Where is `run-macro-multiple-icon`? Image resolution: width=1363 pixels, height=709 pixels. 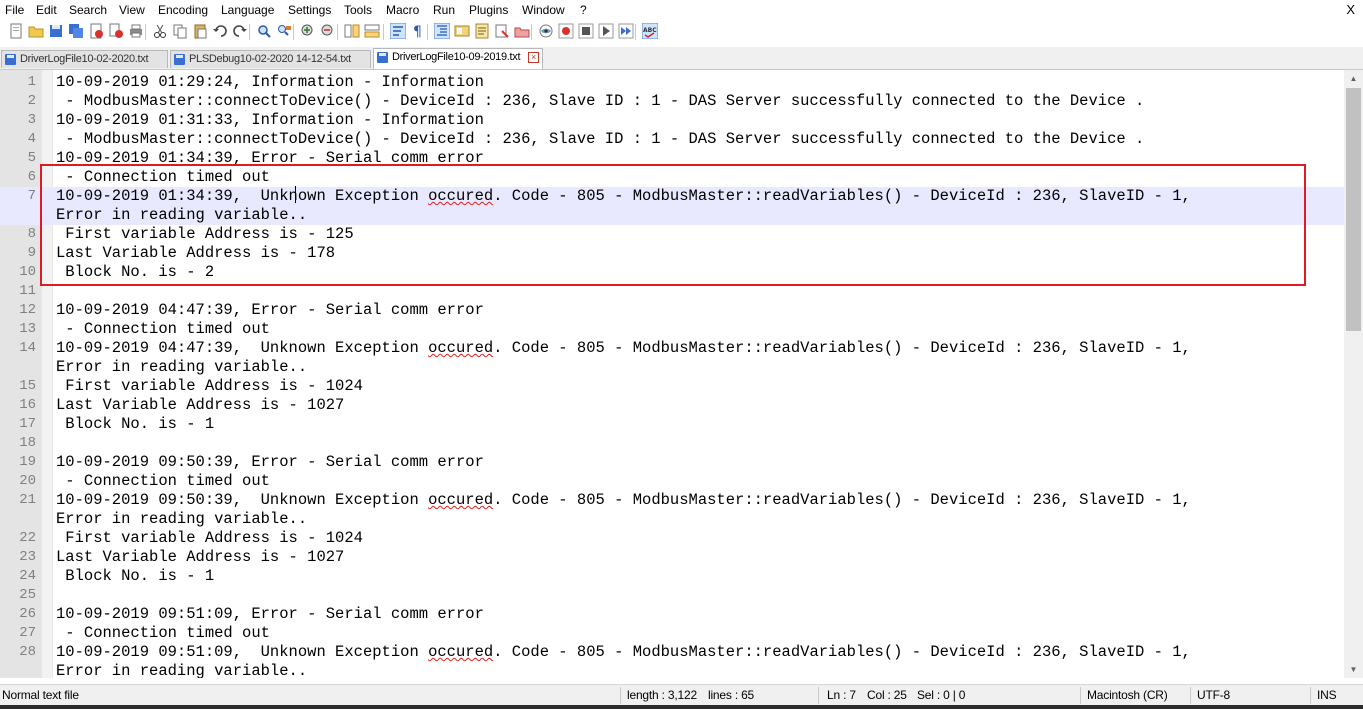 run-macro-multiple-icon is located at coordinates (606, 31).